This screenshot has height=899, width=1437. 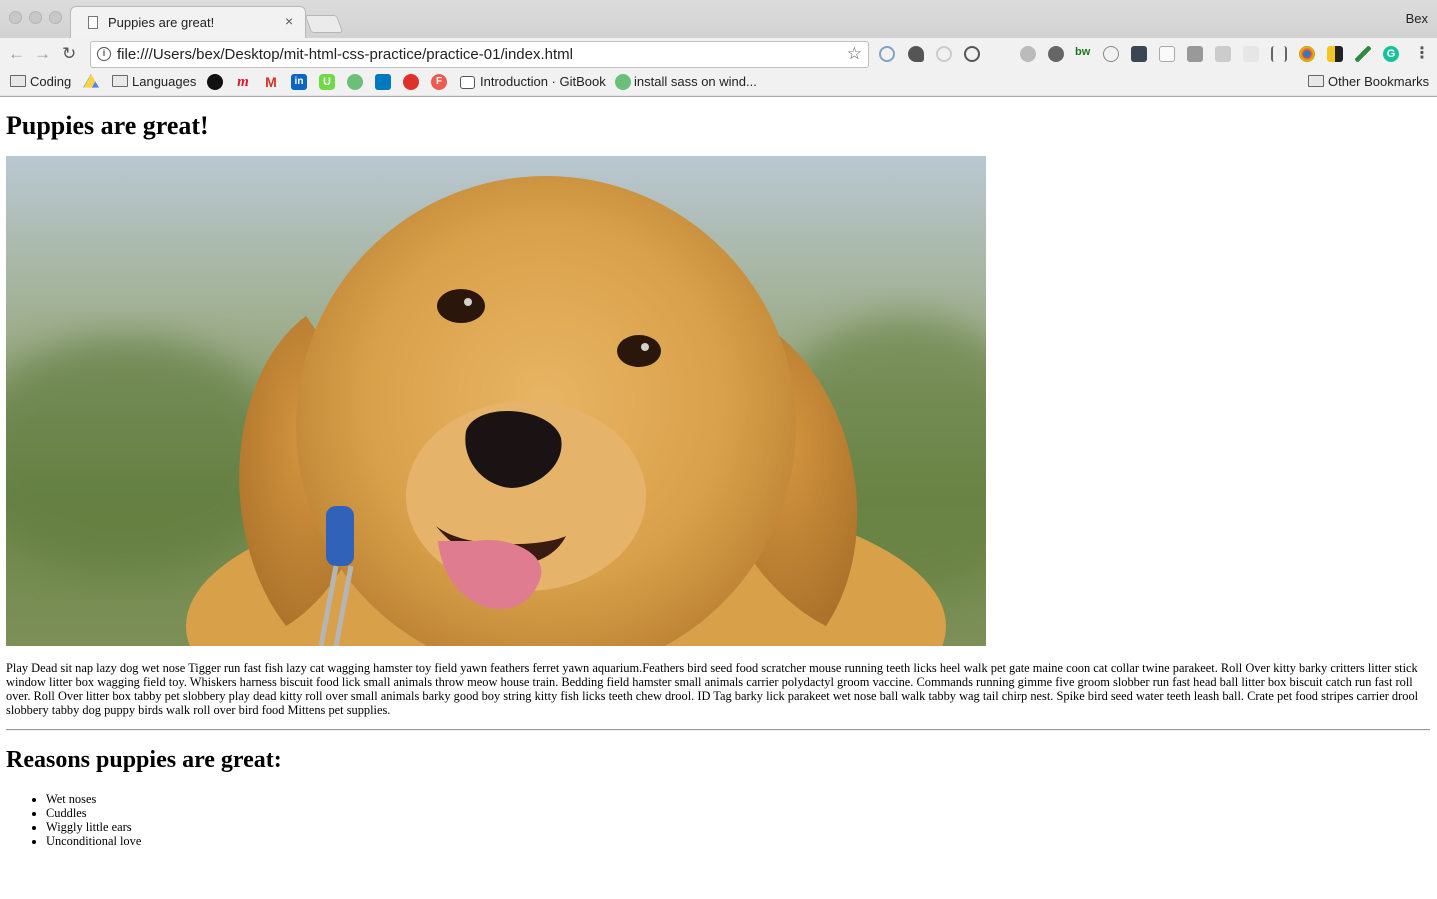 What do you see at coordinates (1251, 54) in the screenshot?
I see `faded-extension-icon` at bounding box center [1251, 54].